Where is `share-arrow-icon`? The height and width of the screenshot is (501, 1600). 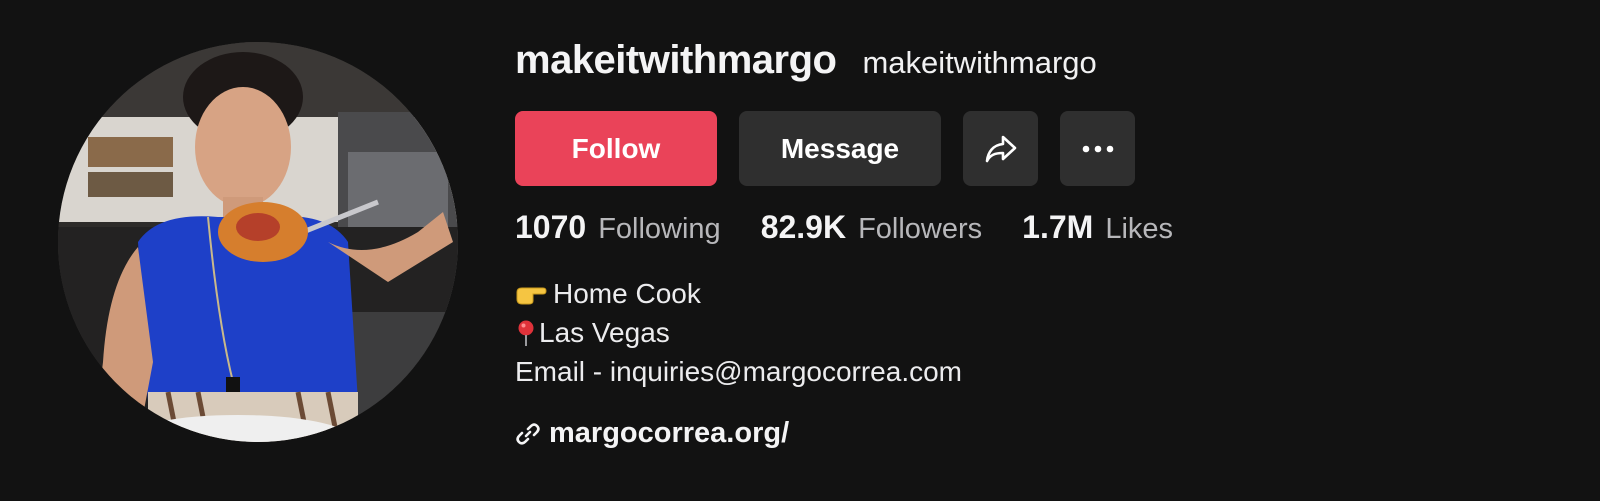 share-arrow-icon is located at coordinates (1000, 148).